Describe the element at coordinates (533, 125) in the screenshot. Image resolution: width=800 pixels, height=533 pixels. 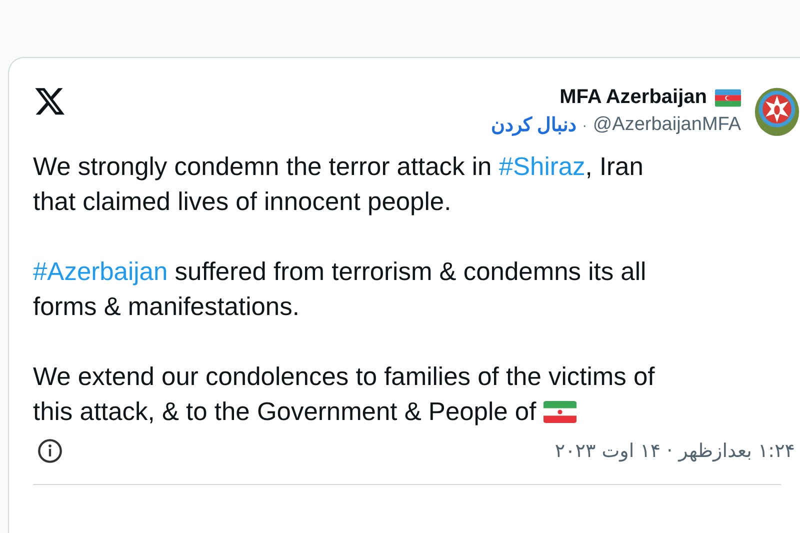
I see `follow-link: دنبال کردن` at that location.